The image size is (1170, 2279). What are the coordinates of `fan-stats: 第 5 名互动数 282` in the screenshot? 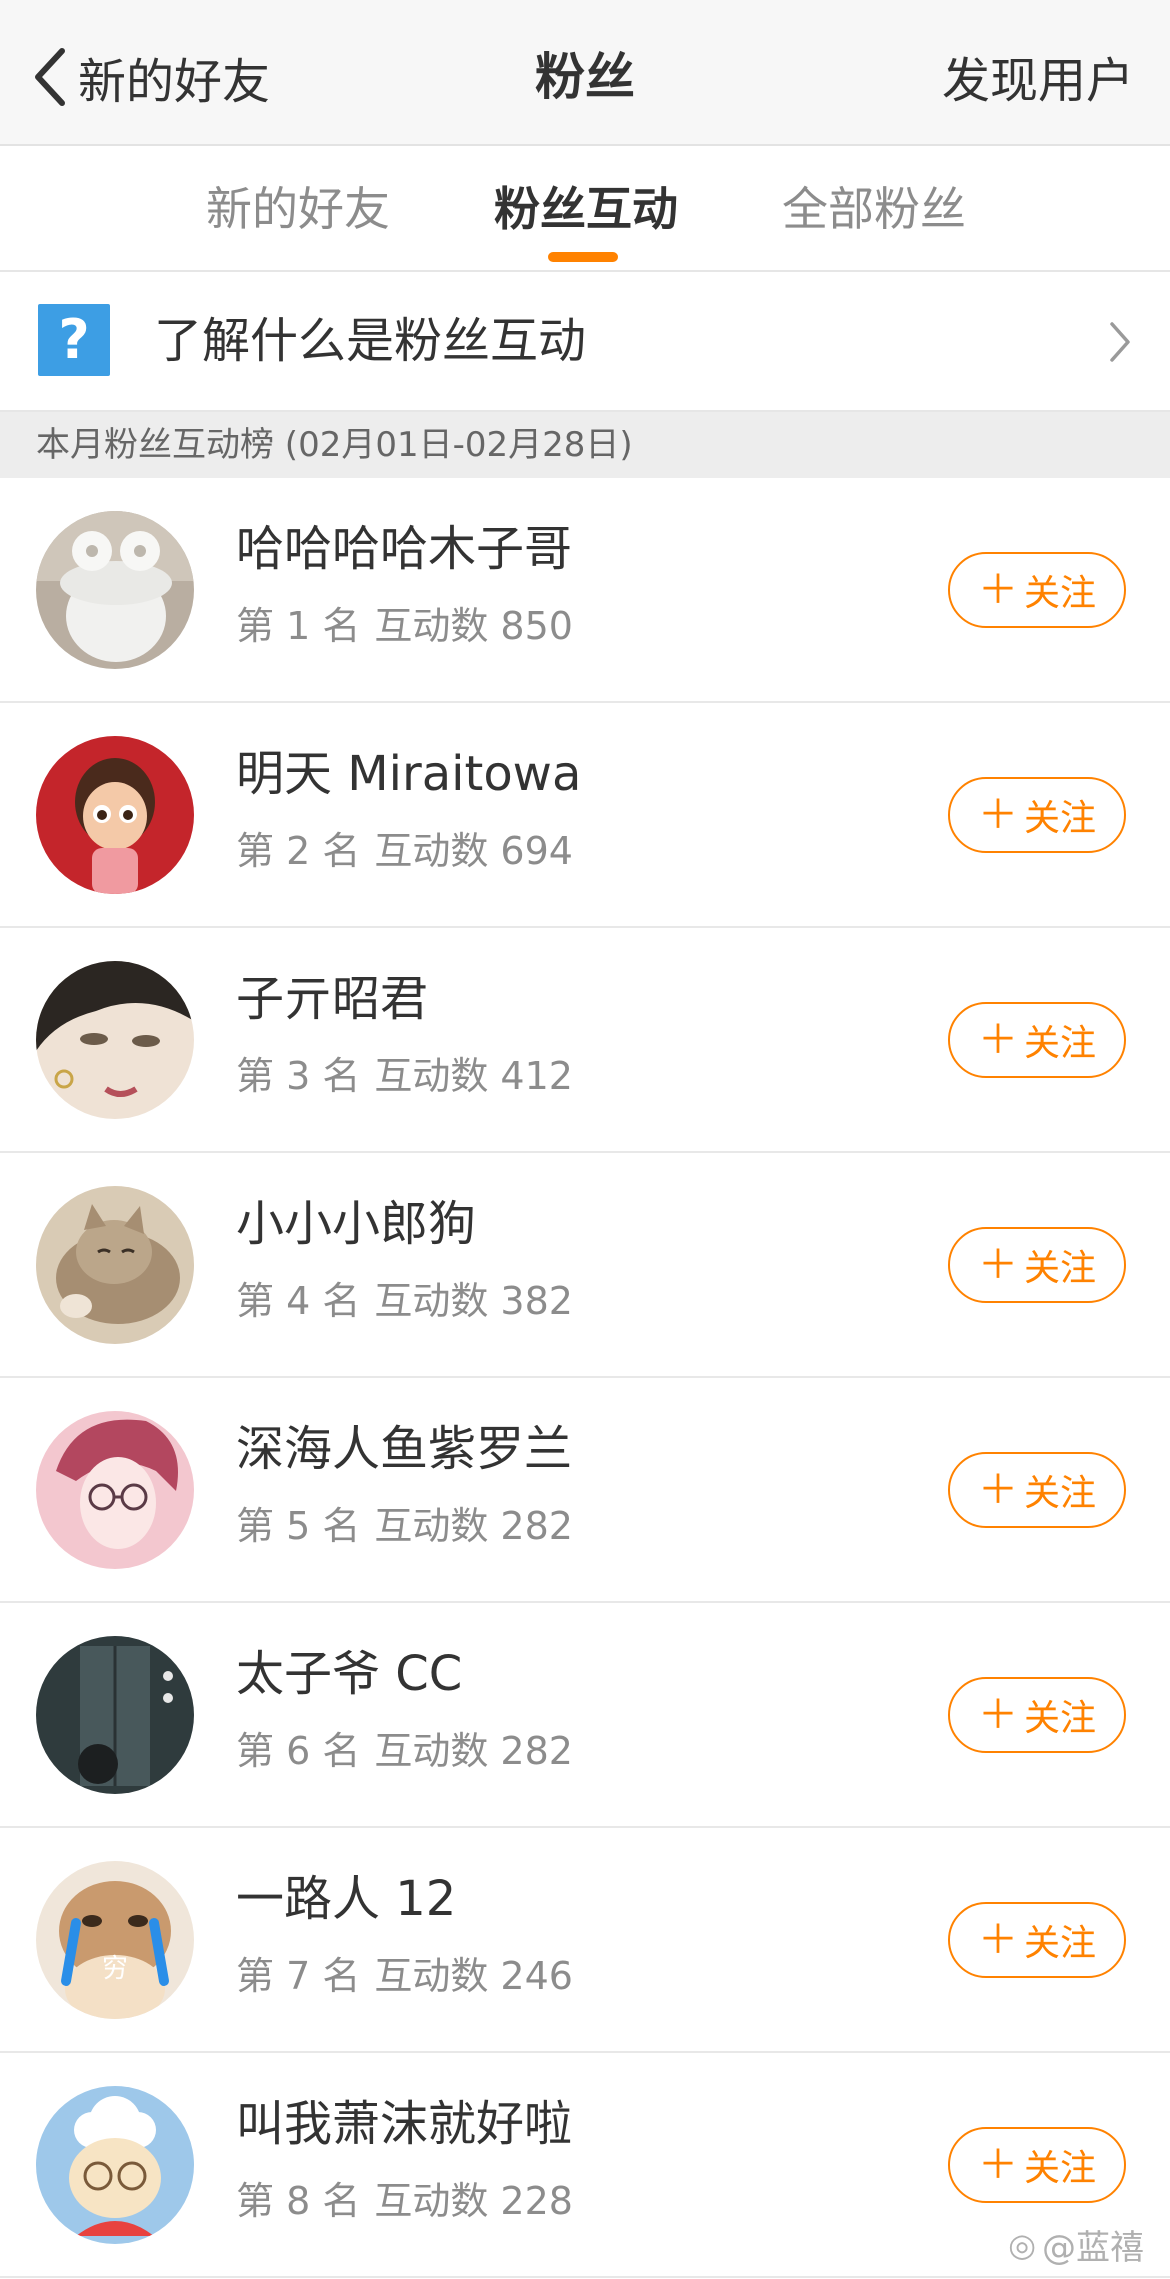 It's located at (404, 1526).